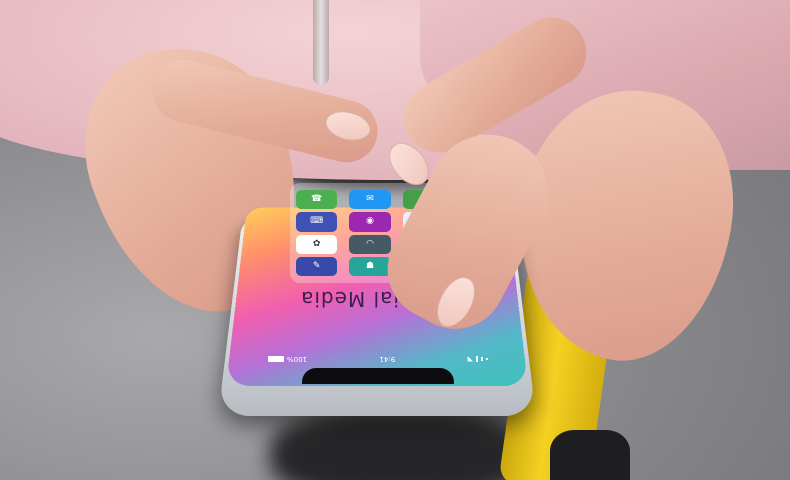  Describe the element at coordinates (378, 376) in the screenshot. I see `phone-notch` at that location.